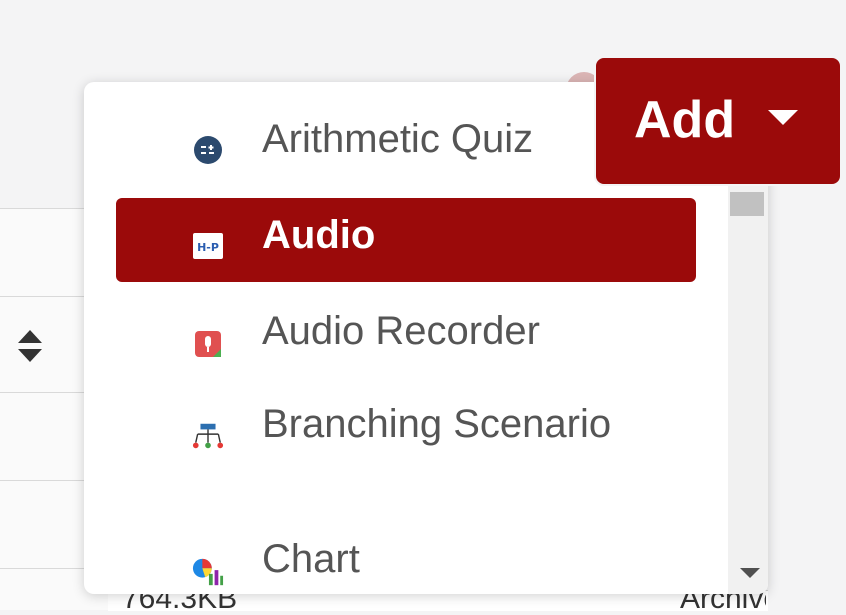 Image resolution: width=846 pixels, height=615 pixels. I want to click on branching-scenario-icon, so click(208, 436).